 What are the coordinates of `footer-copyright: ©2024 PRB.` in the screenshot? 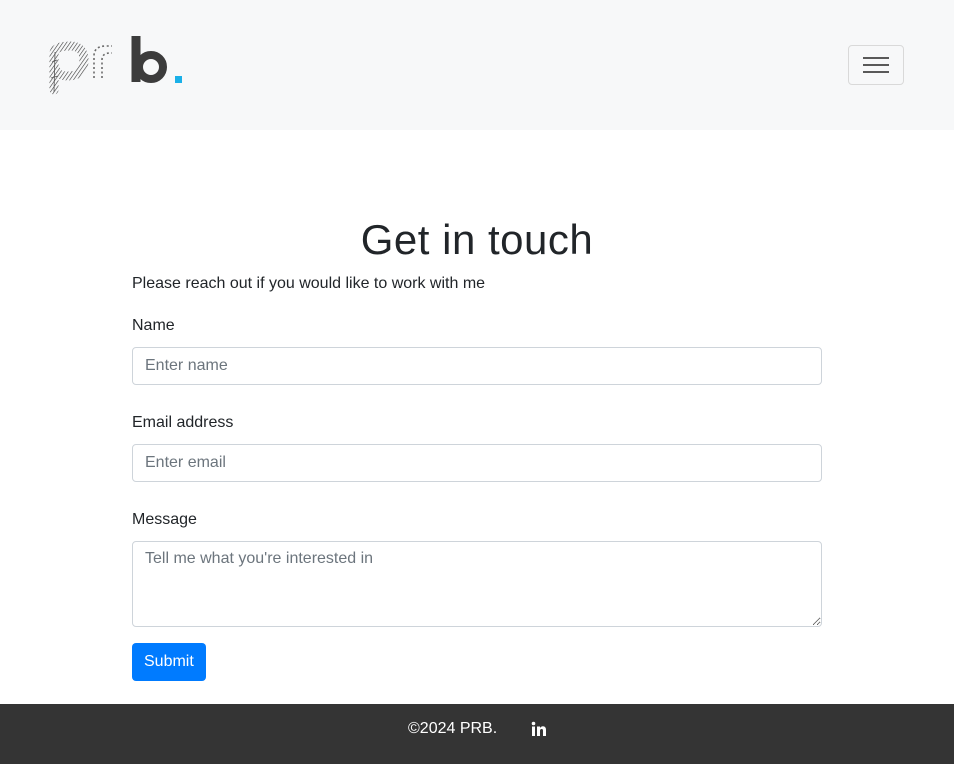 It's located at (453, 728).